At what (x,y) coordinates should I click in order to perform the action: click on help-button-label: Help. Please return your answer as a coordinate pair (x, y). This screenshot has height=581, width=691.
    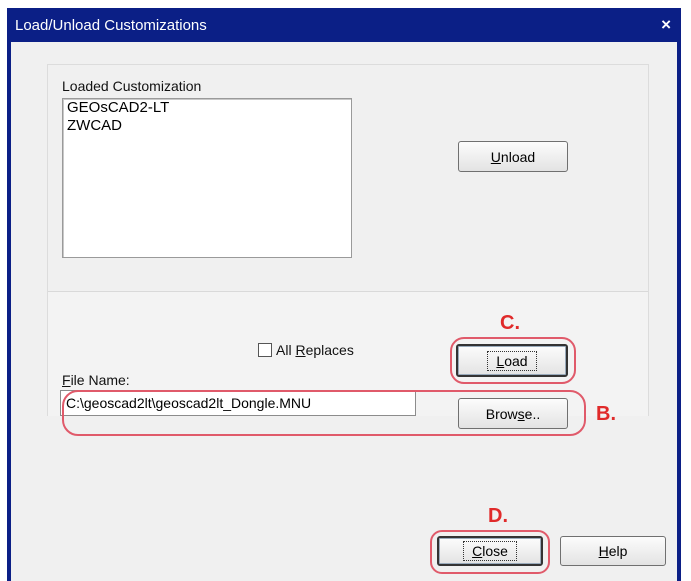
    Looking at the image, I should click on (613, 551).